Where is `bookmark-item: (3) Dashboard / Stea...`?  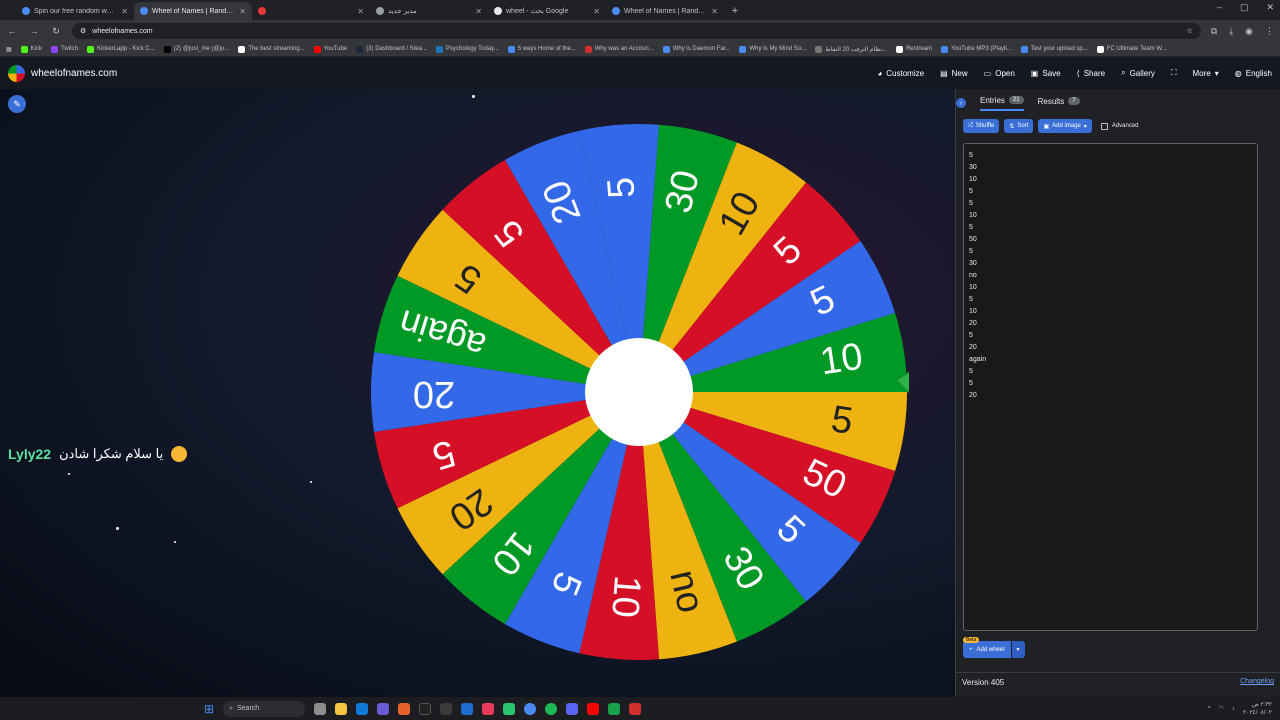 bookmark-item: (3) Dashboard / Stea... is located at coordinates (391, 49).